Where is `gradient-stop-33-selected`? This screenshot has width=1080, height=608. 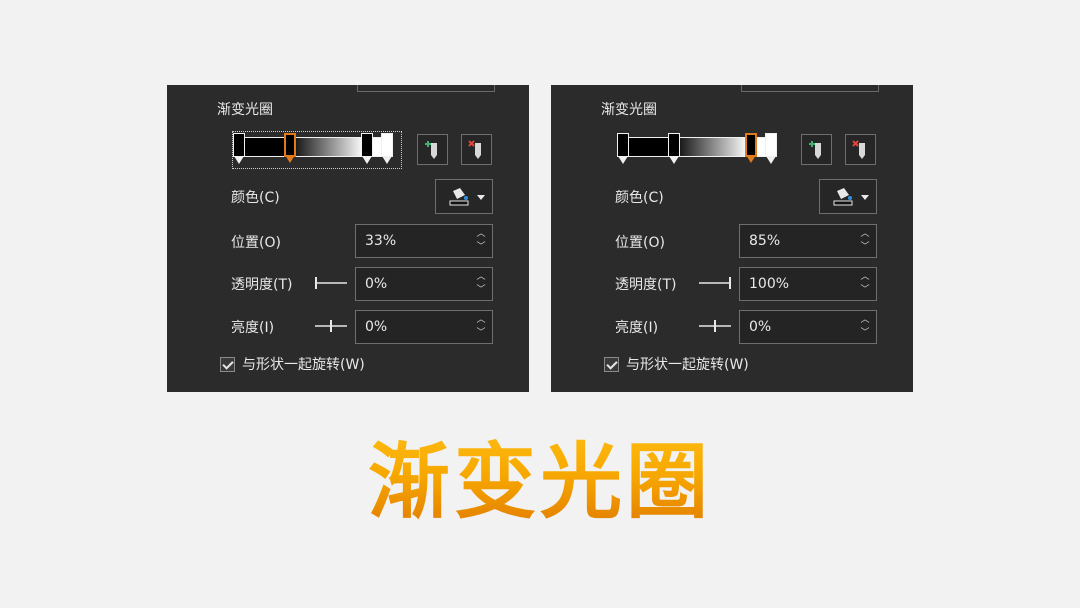
gradient-stop-33-selected is located at coordinates (290, 148).